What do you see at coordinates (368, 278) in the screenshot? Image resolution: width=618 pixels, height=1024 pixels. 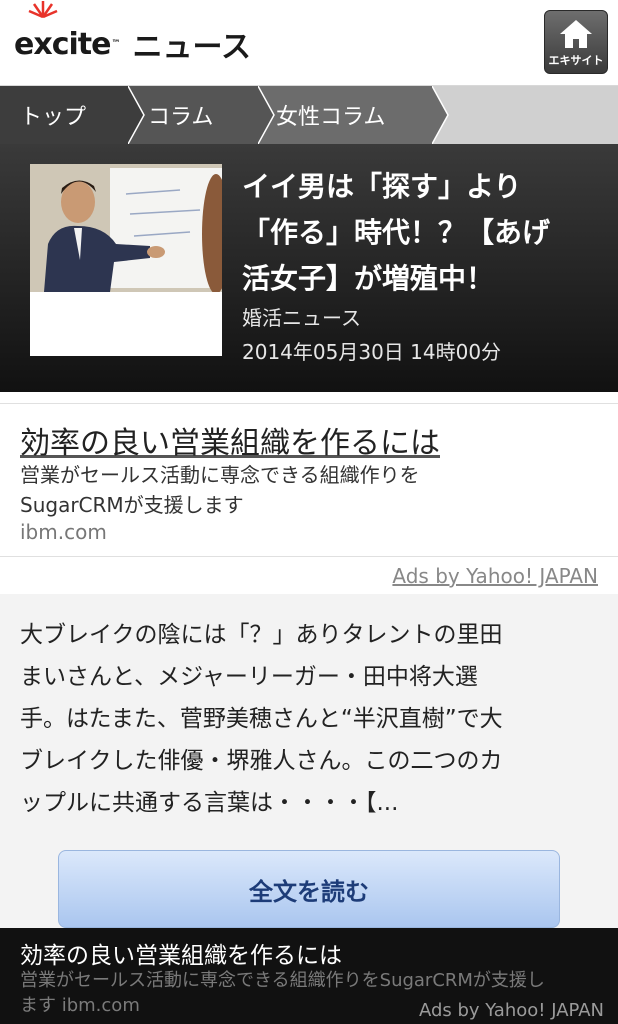 I see `feature-title-line: 活女子】が増殖中！` at bounding box center [368, 278].